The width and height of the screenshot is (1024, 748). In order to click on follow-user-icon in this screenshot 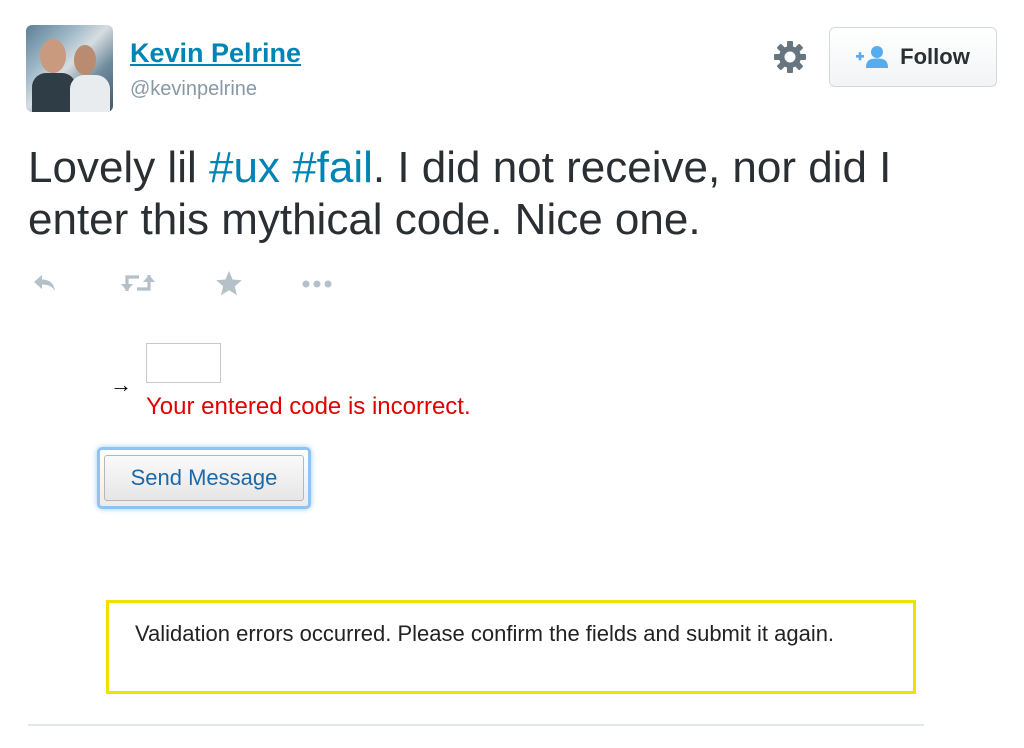, I will do `click(872, 57)`.